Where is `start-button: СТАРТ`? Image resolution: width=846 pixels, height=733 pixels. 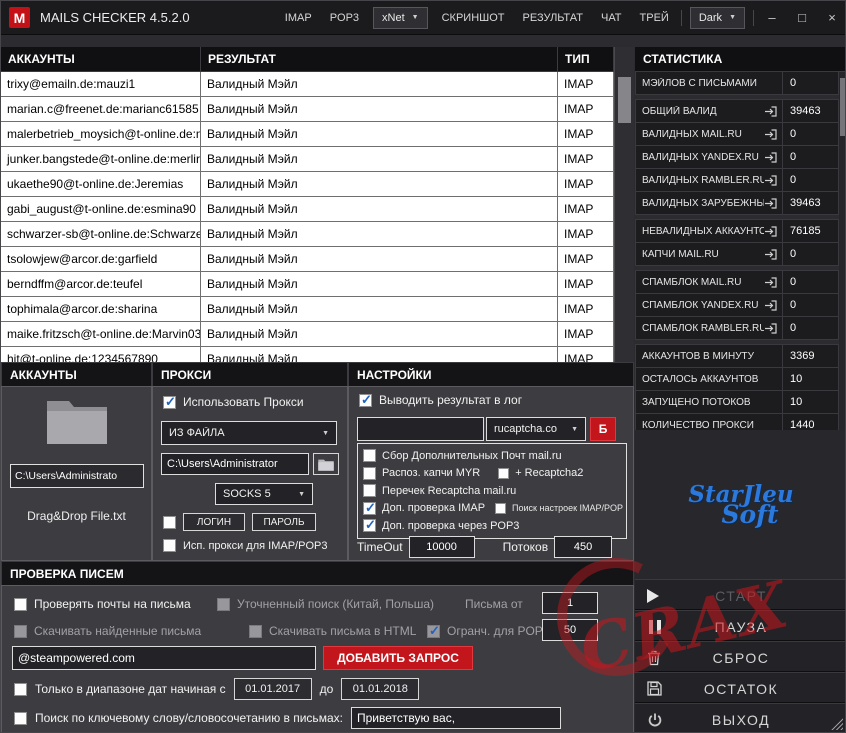 start-button: СТАРТ is located at coordinates (740, 594).